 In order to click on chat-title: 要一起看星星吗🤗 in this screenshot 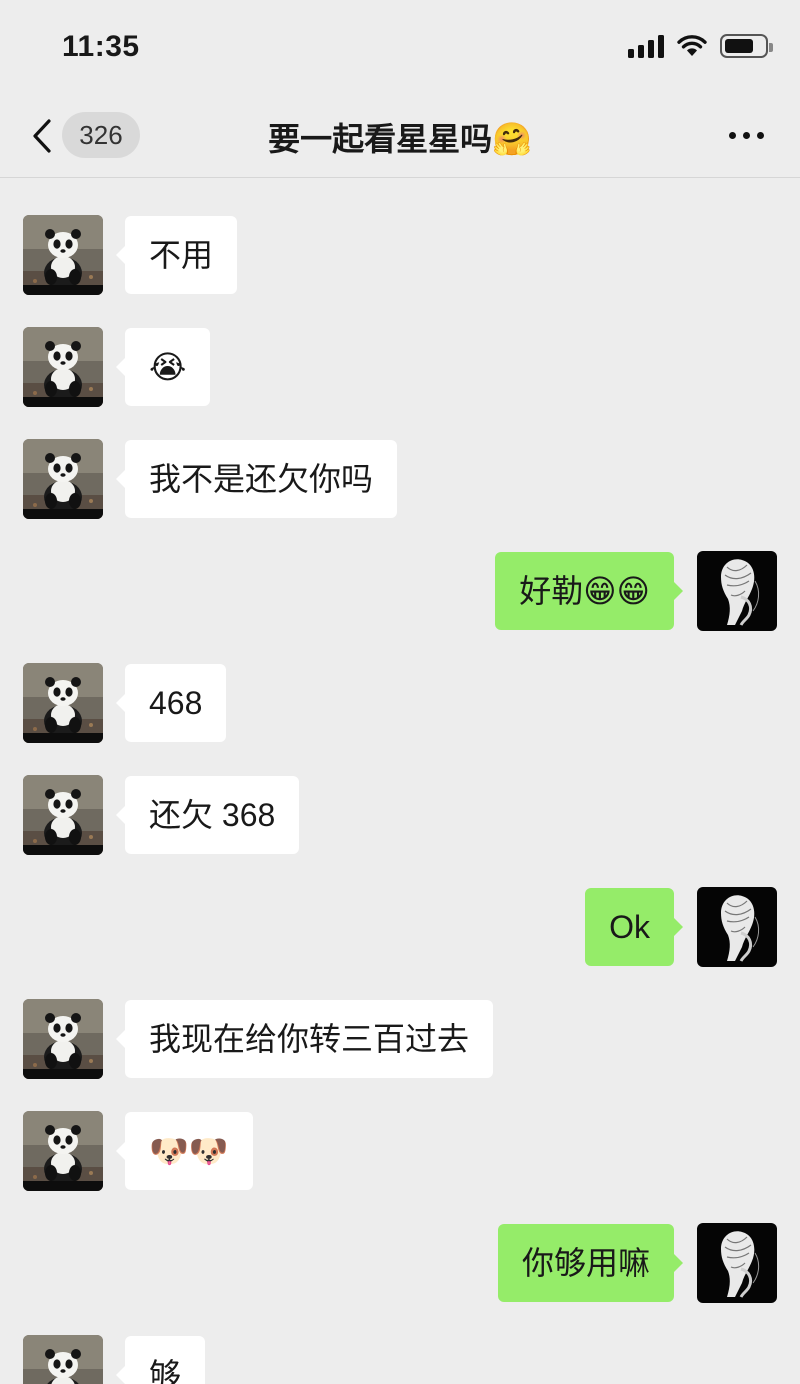, I will do `click(400, 139)`.